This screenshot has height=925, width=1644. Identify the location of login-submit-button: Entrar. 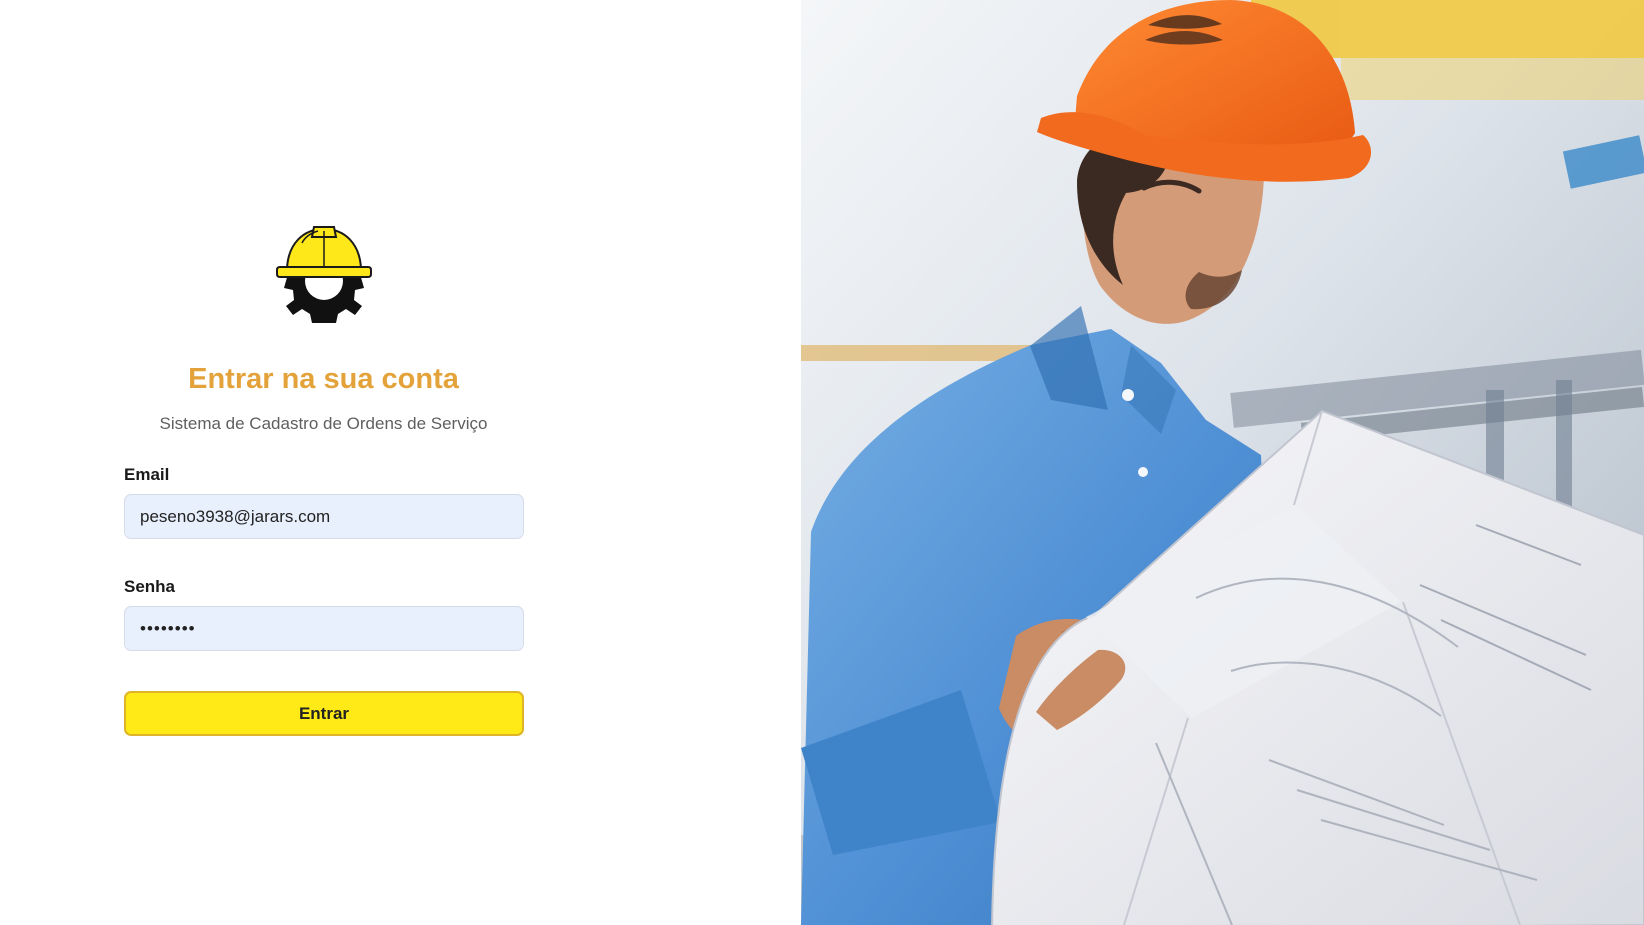
(324, 713).